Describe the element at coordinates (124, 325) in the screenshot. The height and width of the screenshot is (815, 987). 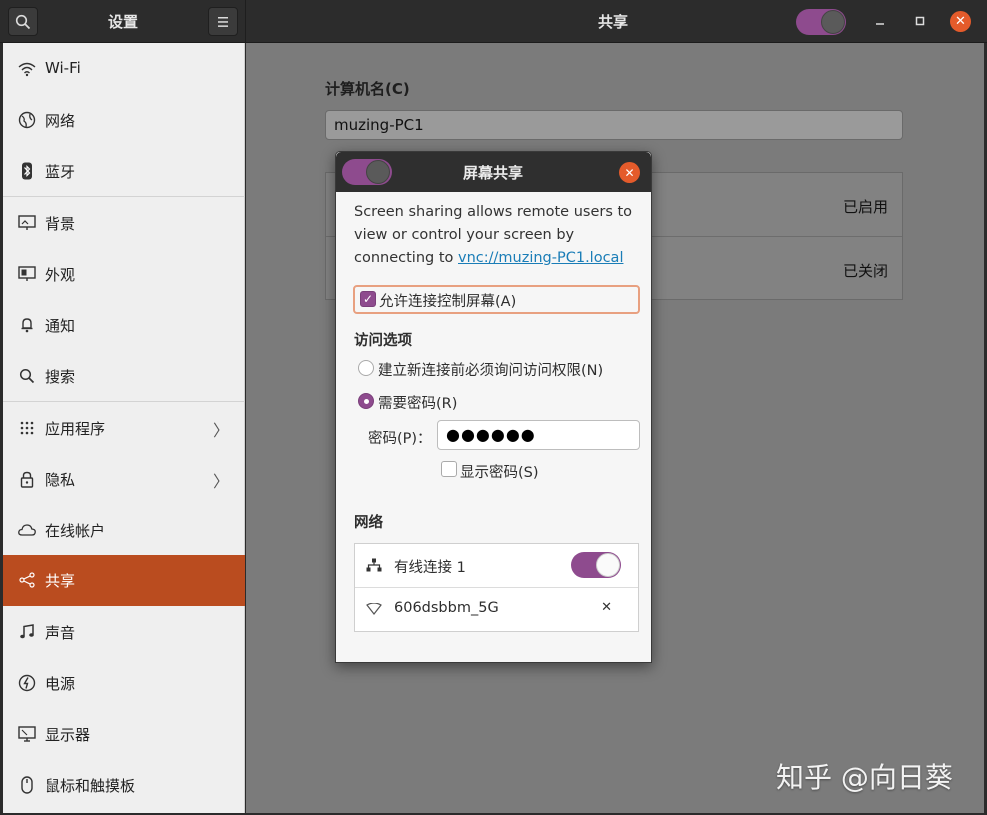
I see `sidebar-item-notifications: 通知` at that location.